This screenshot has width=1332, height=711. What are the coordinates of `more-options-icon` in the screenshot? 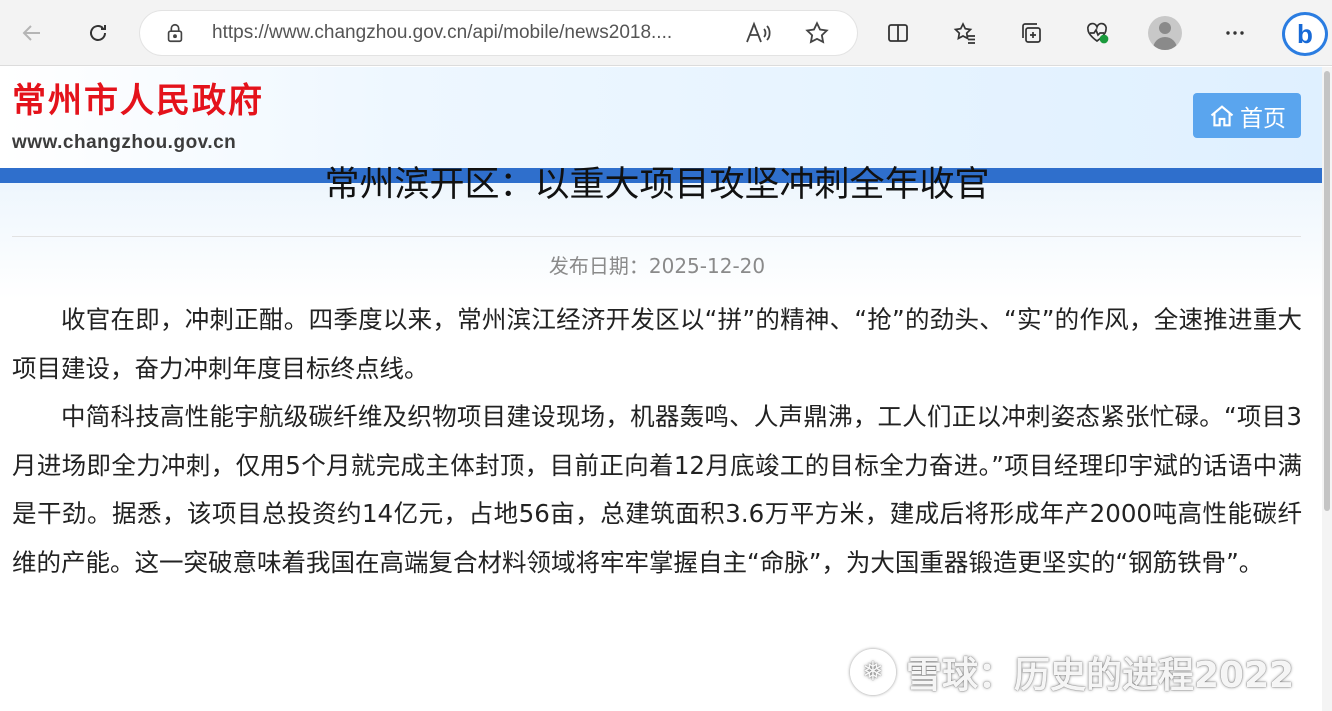 It's located at (1235, 33).